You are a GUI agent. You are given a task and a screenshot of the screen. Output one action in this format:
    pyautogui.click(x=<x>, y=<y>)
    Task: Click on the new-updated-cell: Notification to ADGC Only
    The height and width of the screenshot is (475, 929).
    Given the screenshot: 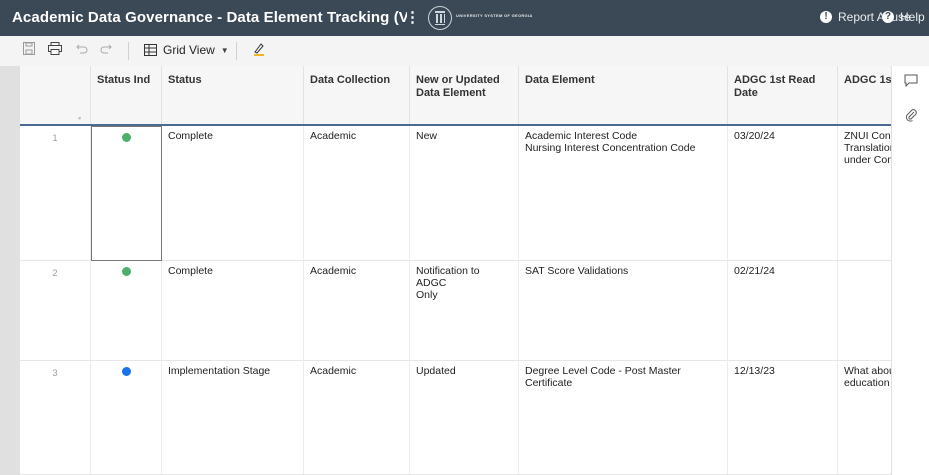 What is the action you would take?
    pyautogui.click(x=464, y=311)
    